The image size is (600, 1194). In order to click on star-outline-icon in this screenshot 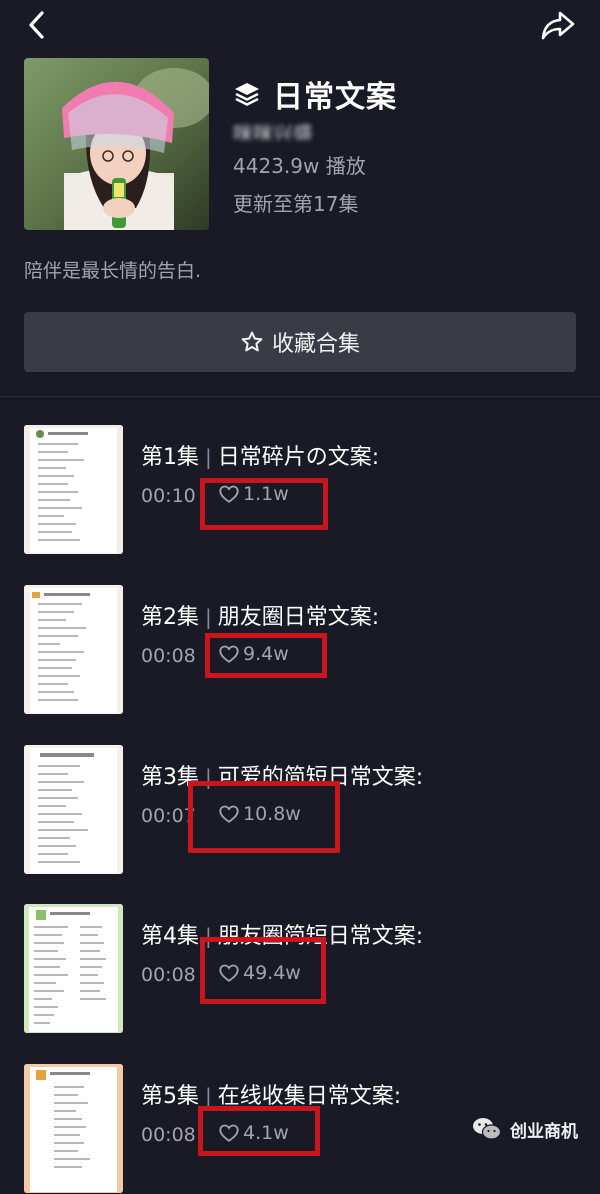, I will do `click(252, 341)`.